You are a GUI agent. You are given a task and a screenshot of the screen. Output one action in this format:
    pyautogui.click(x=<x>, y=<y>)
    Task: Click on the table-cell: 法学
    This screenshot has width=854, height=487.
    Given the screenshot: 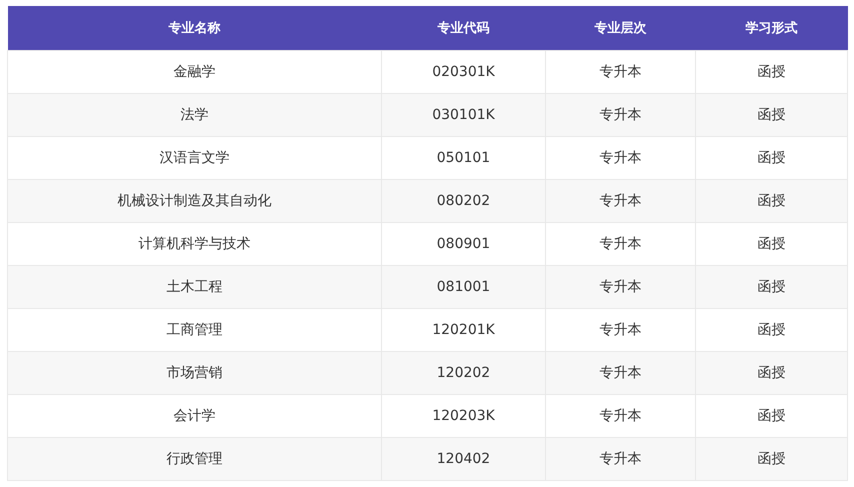 What is the action you would take?
    pyautogui.click(x=195, y=115)
    